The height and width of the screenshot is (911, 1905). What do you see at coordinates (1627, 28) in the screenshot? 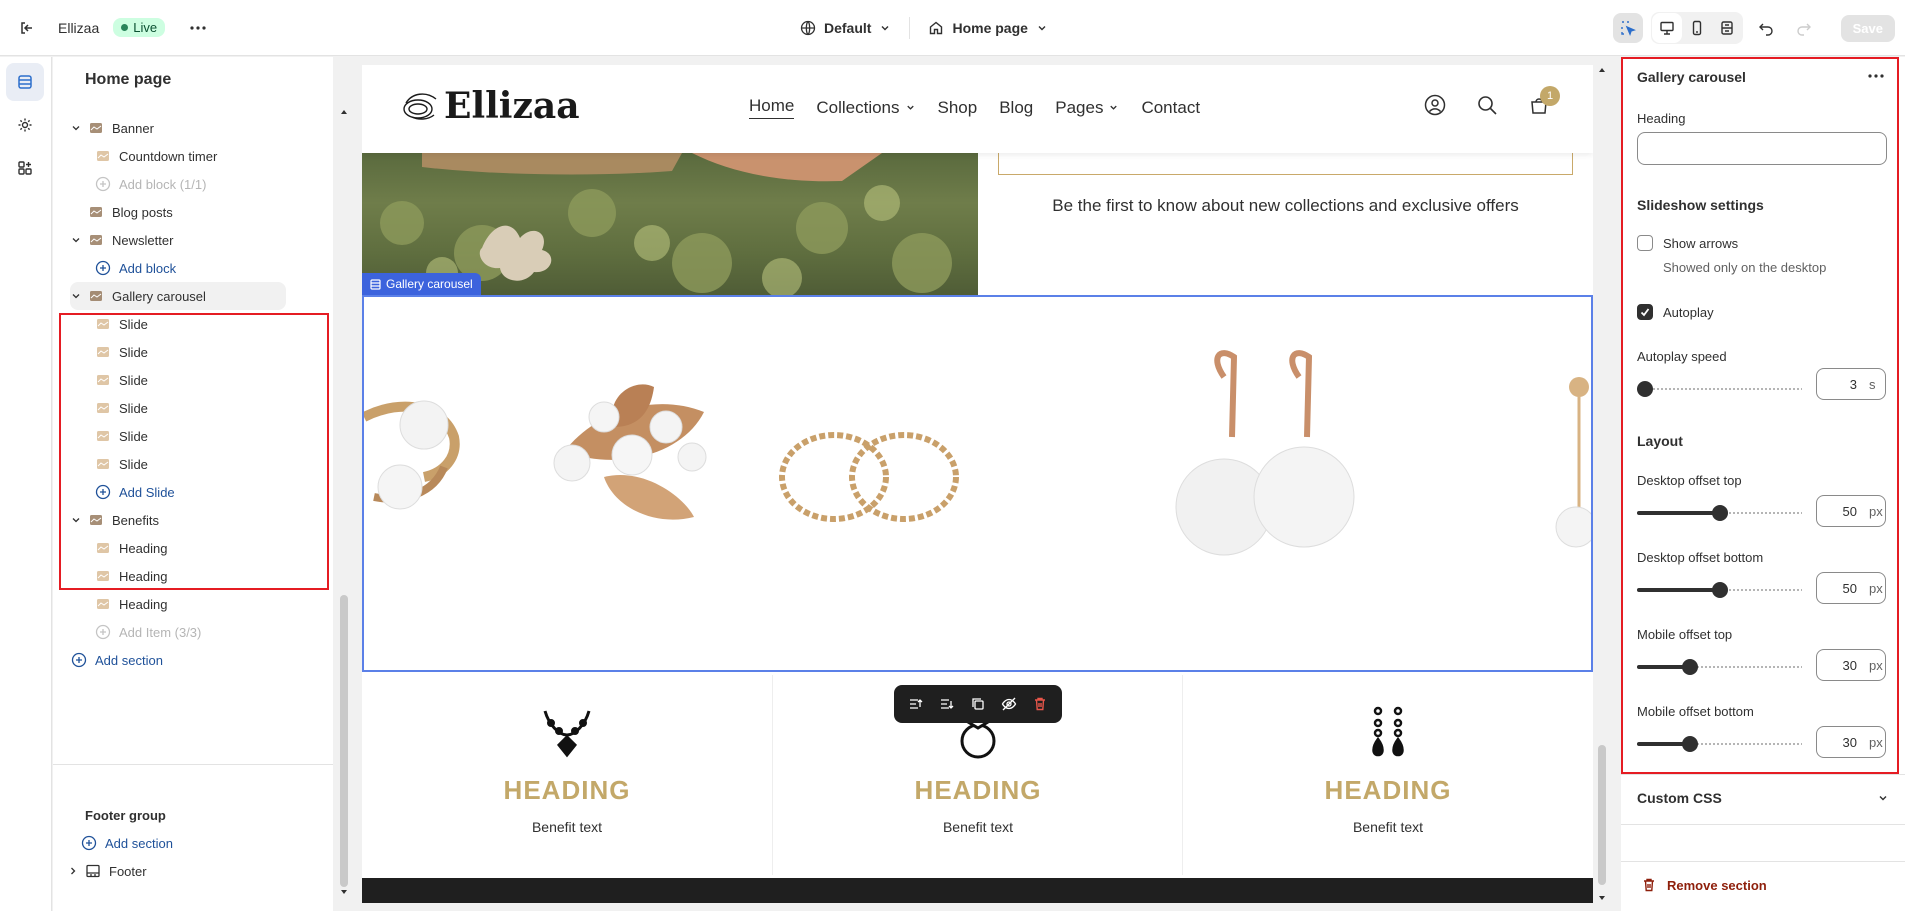
I see `inspector-button` at bounding box center [1627, 28].